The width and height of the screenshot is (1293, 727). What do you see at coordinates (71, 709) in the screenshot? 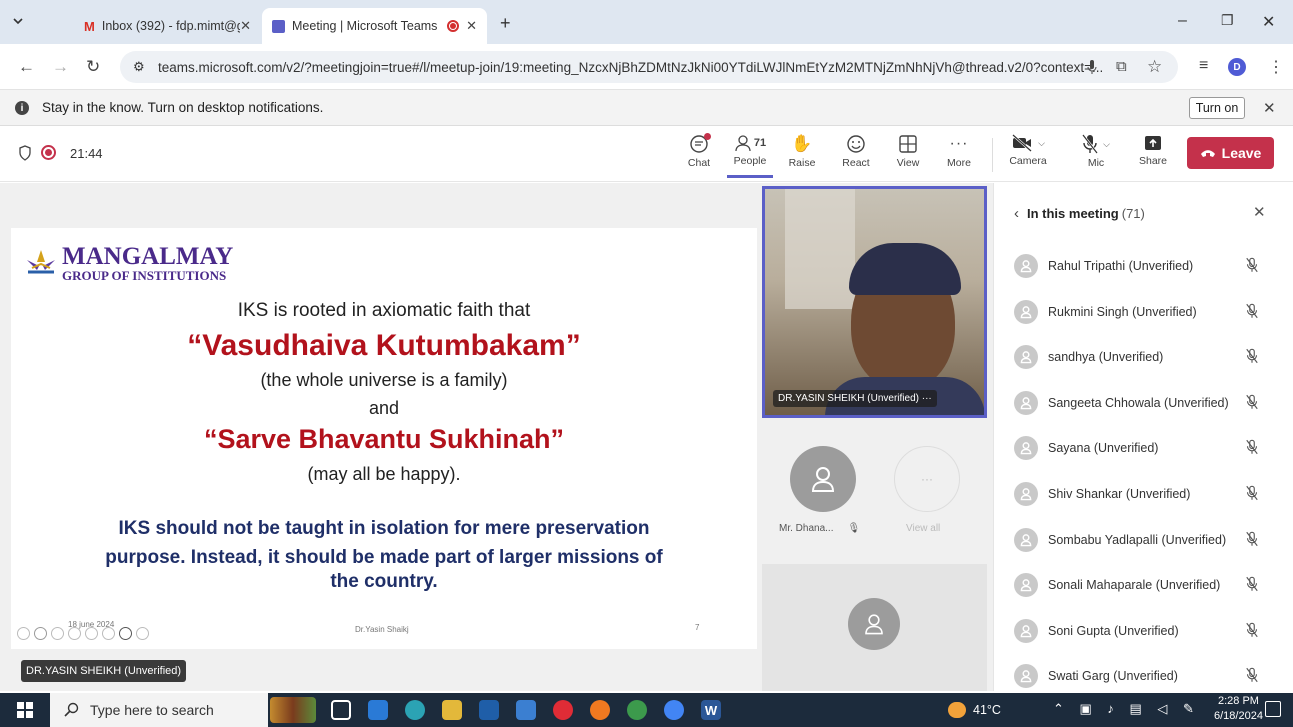
I see `search-icon` at bounding box center [71, 709].